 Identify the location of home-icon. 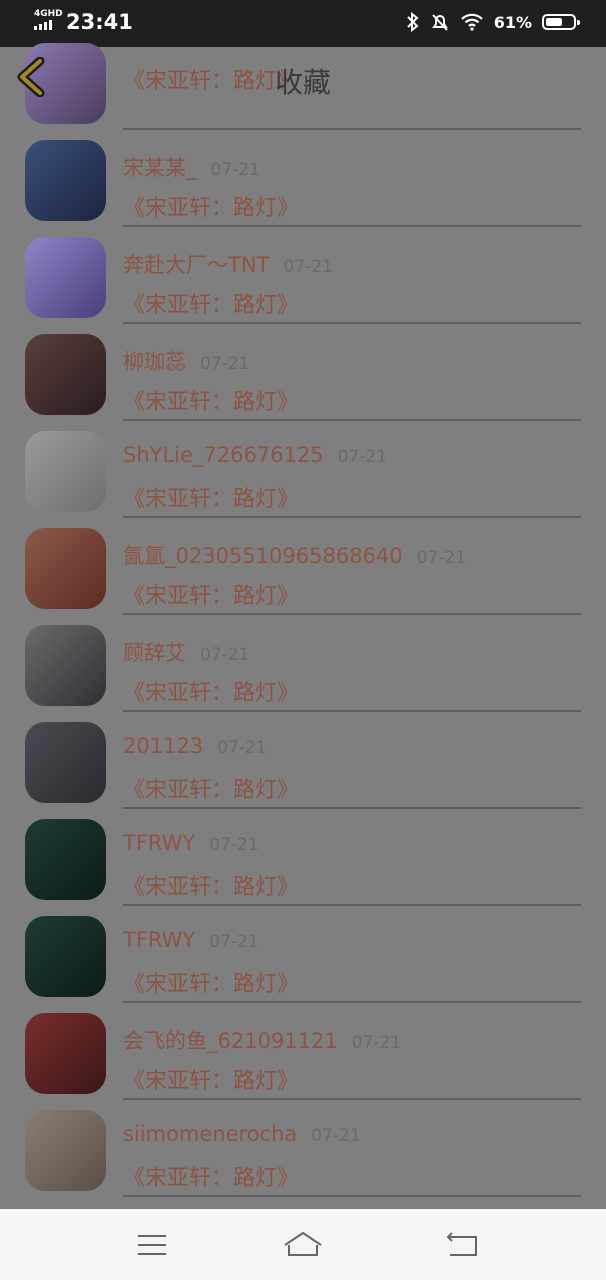
(303, 1245).